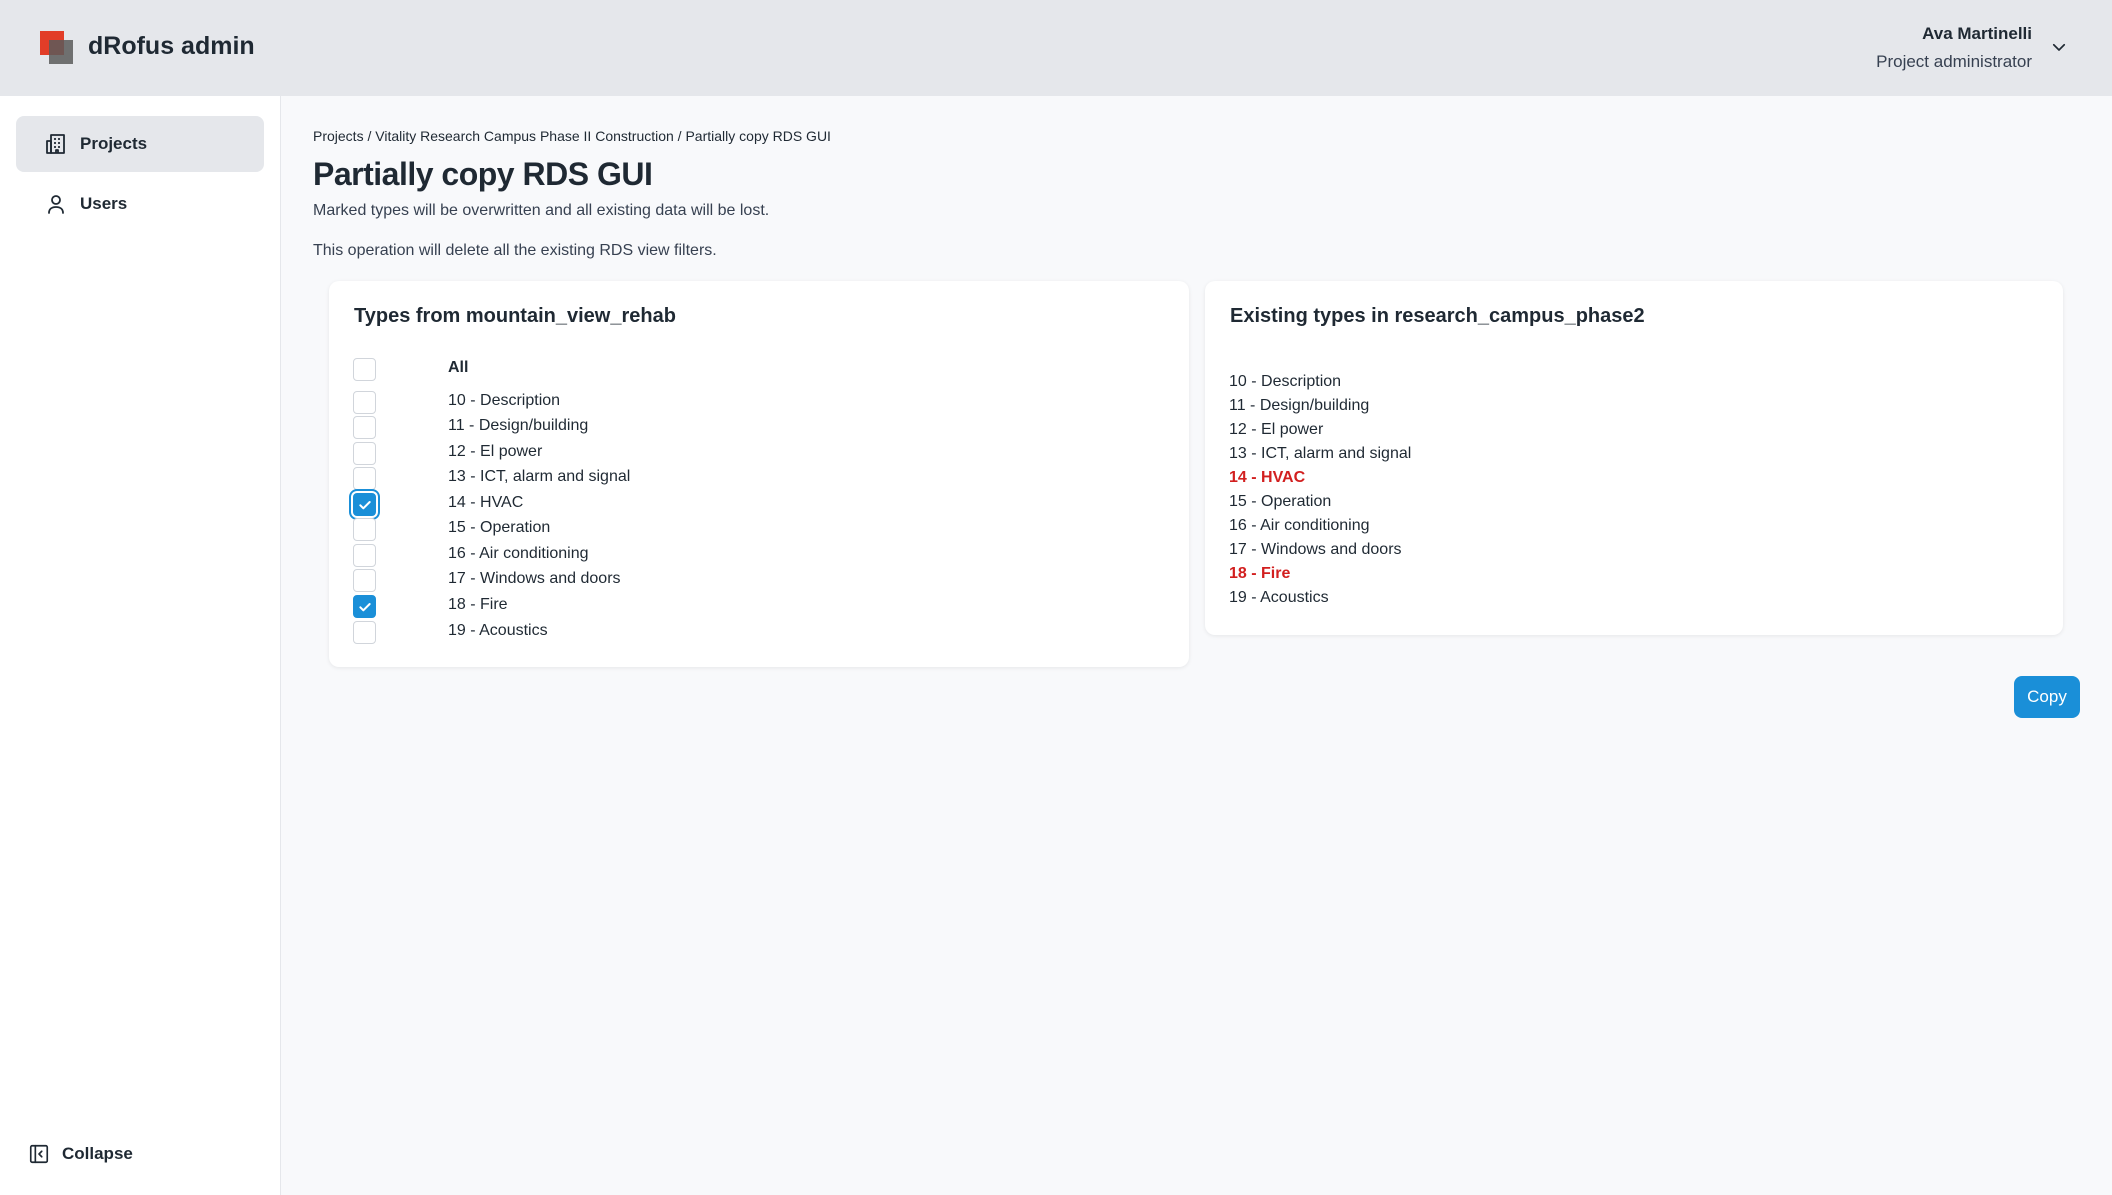 The width and height of the screenshot is (2112, 1195). What do you see at coordinates (504, 400) in the screenshot?
I see `type-label: 10 - Description` at bounding box center [504, 400].